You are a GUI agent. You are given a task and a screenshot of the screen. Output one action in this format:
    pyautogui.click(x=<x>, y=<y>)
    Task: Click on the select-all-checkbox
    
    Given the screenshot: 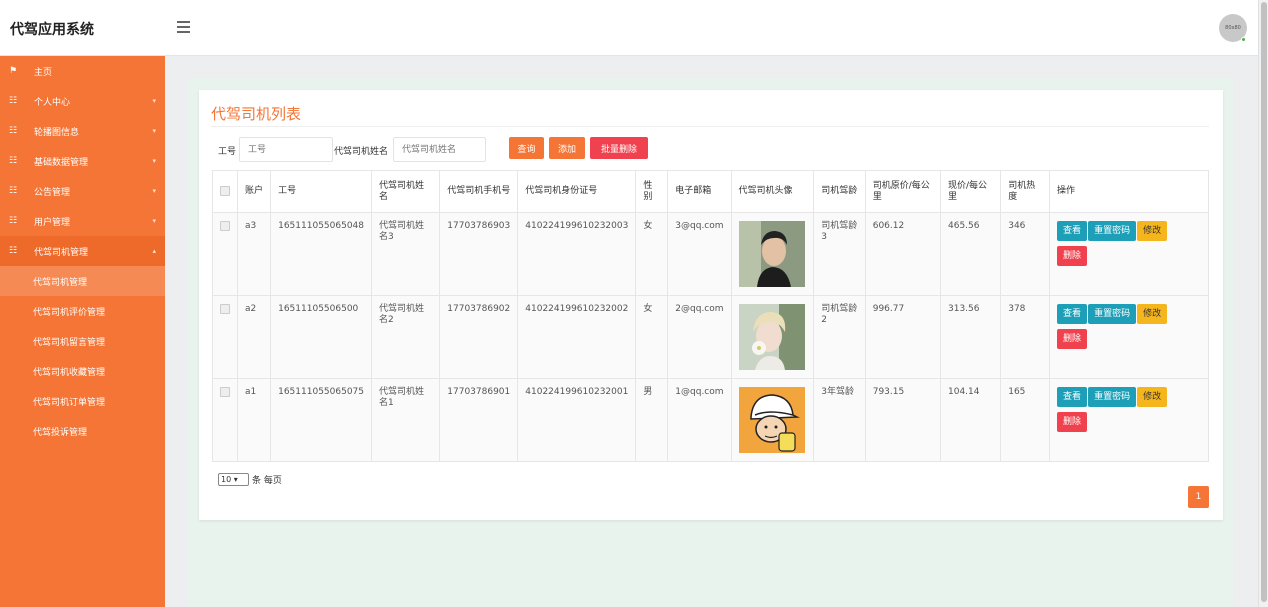 What is the action you would take?
    pyautogui.click(x=225, y=190)
    